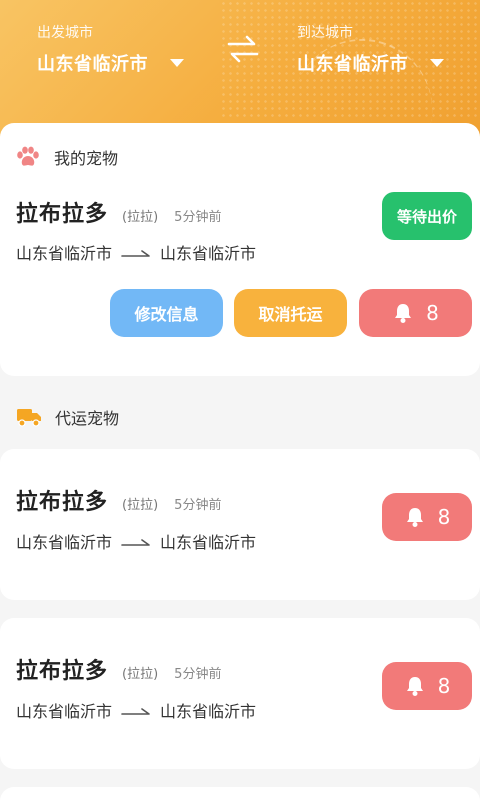 This screenshot has height=800, width=480. What do you see at coordinates (427, 216) in the screenshot?
I see `status-badge: 等待出价` at bounding box center [427, 216].